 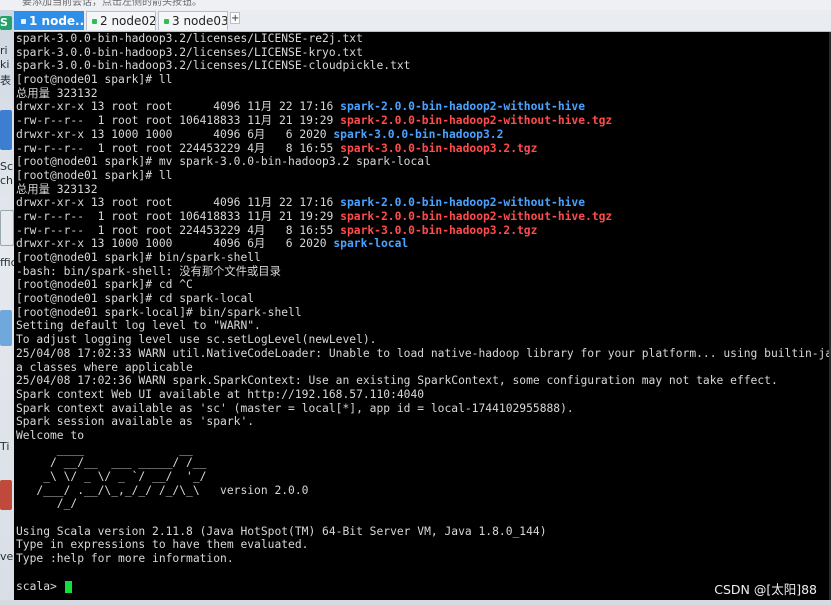 I want to click on terminal-text: [root@node01 spark]# bin/spark-shell, so click(x=138, y=257).